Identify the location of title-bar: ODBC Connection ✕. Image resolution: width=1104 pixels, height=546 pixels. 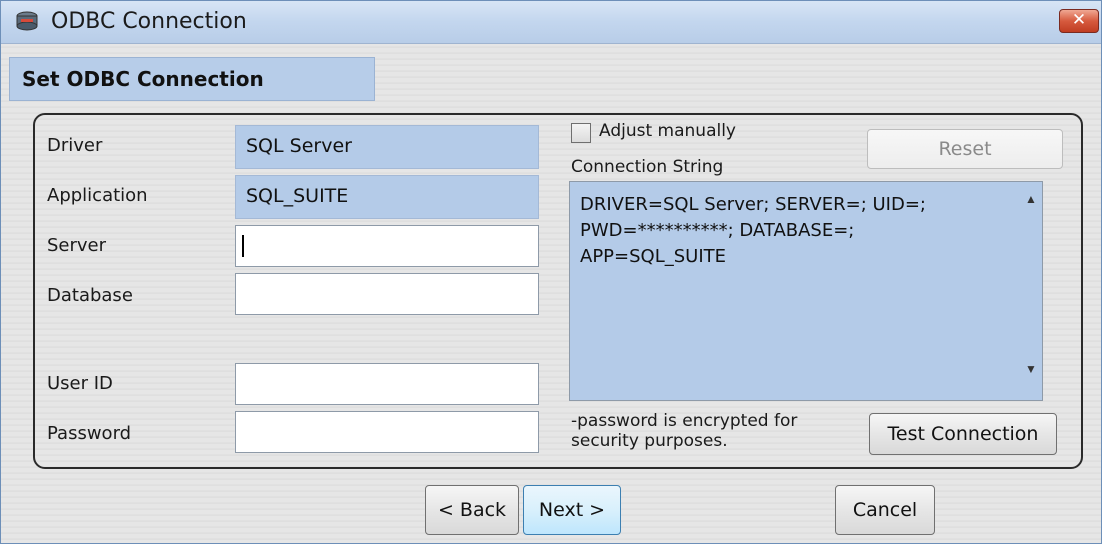
(551, 22).